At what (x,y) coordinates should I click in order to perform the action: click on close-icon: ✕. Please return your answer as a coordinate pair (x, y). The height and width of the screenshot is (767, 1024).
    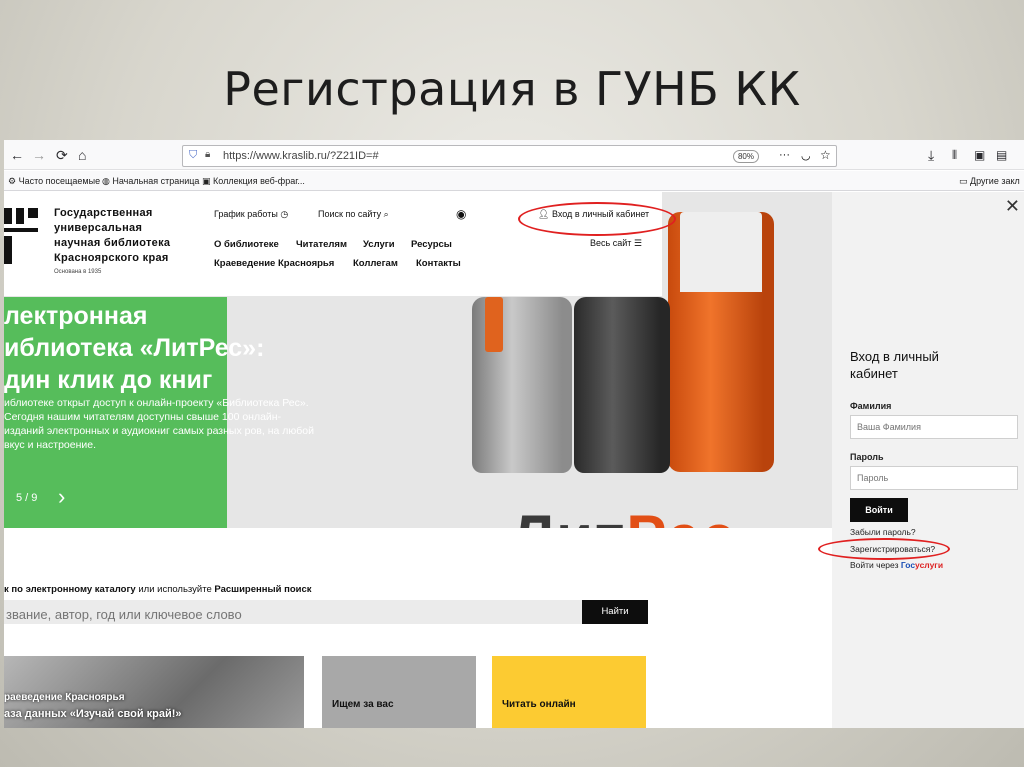
    Looking at the image, I should click on (1012, 206).